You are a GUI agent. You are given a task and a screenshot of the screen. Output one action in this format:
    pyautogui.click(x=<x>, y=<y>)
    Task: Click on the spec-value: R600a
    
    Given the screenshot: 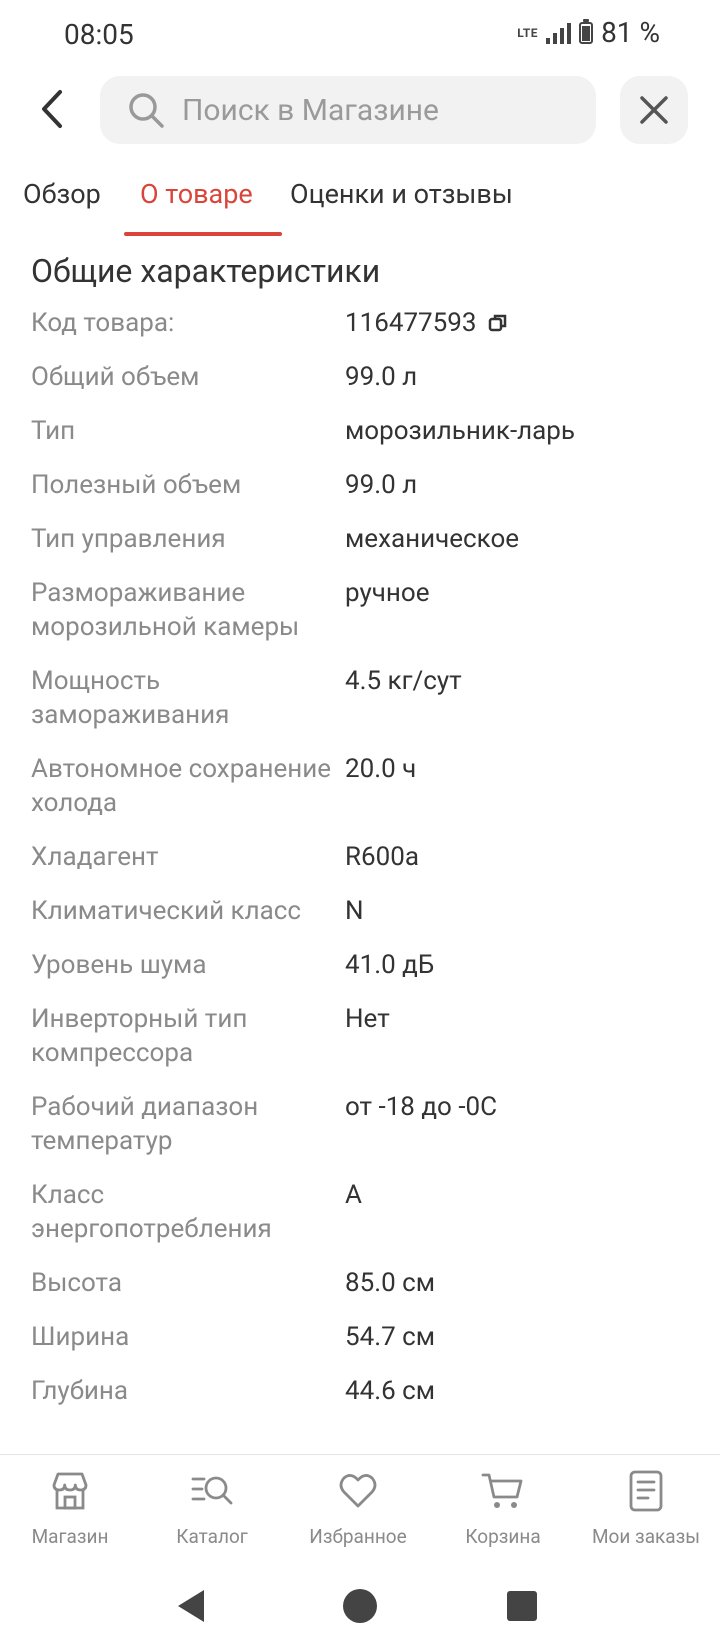 What is the action you would take?
    pyautogui.click(x=382, y=857)
    